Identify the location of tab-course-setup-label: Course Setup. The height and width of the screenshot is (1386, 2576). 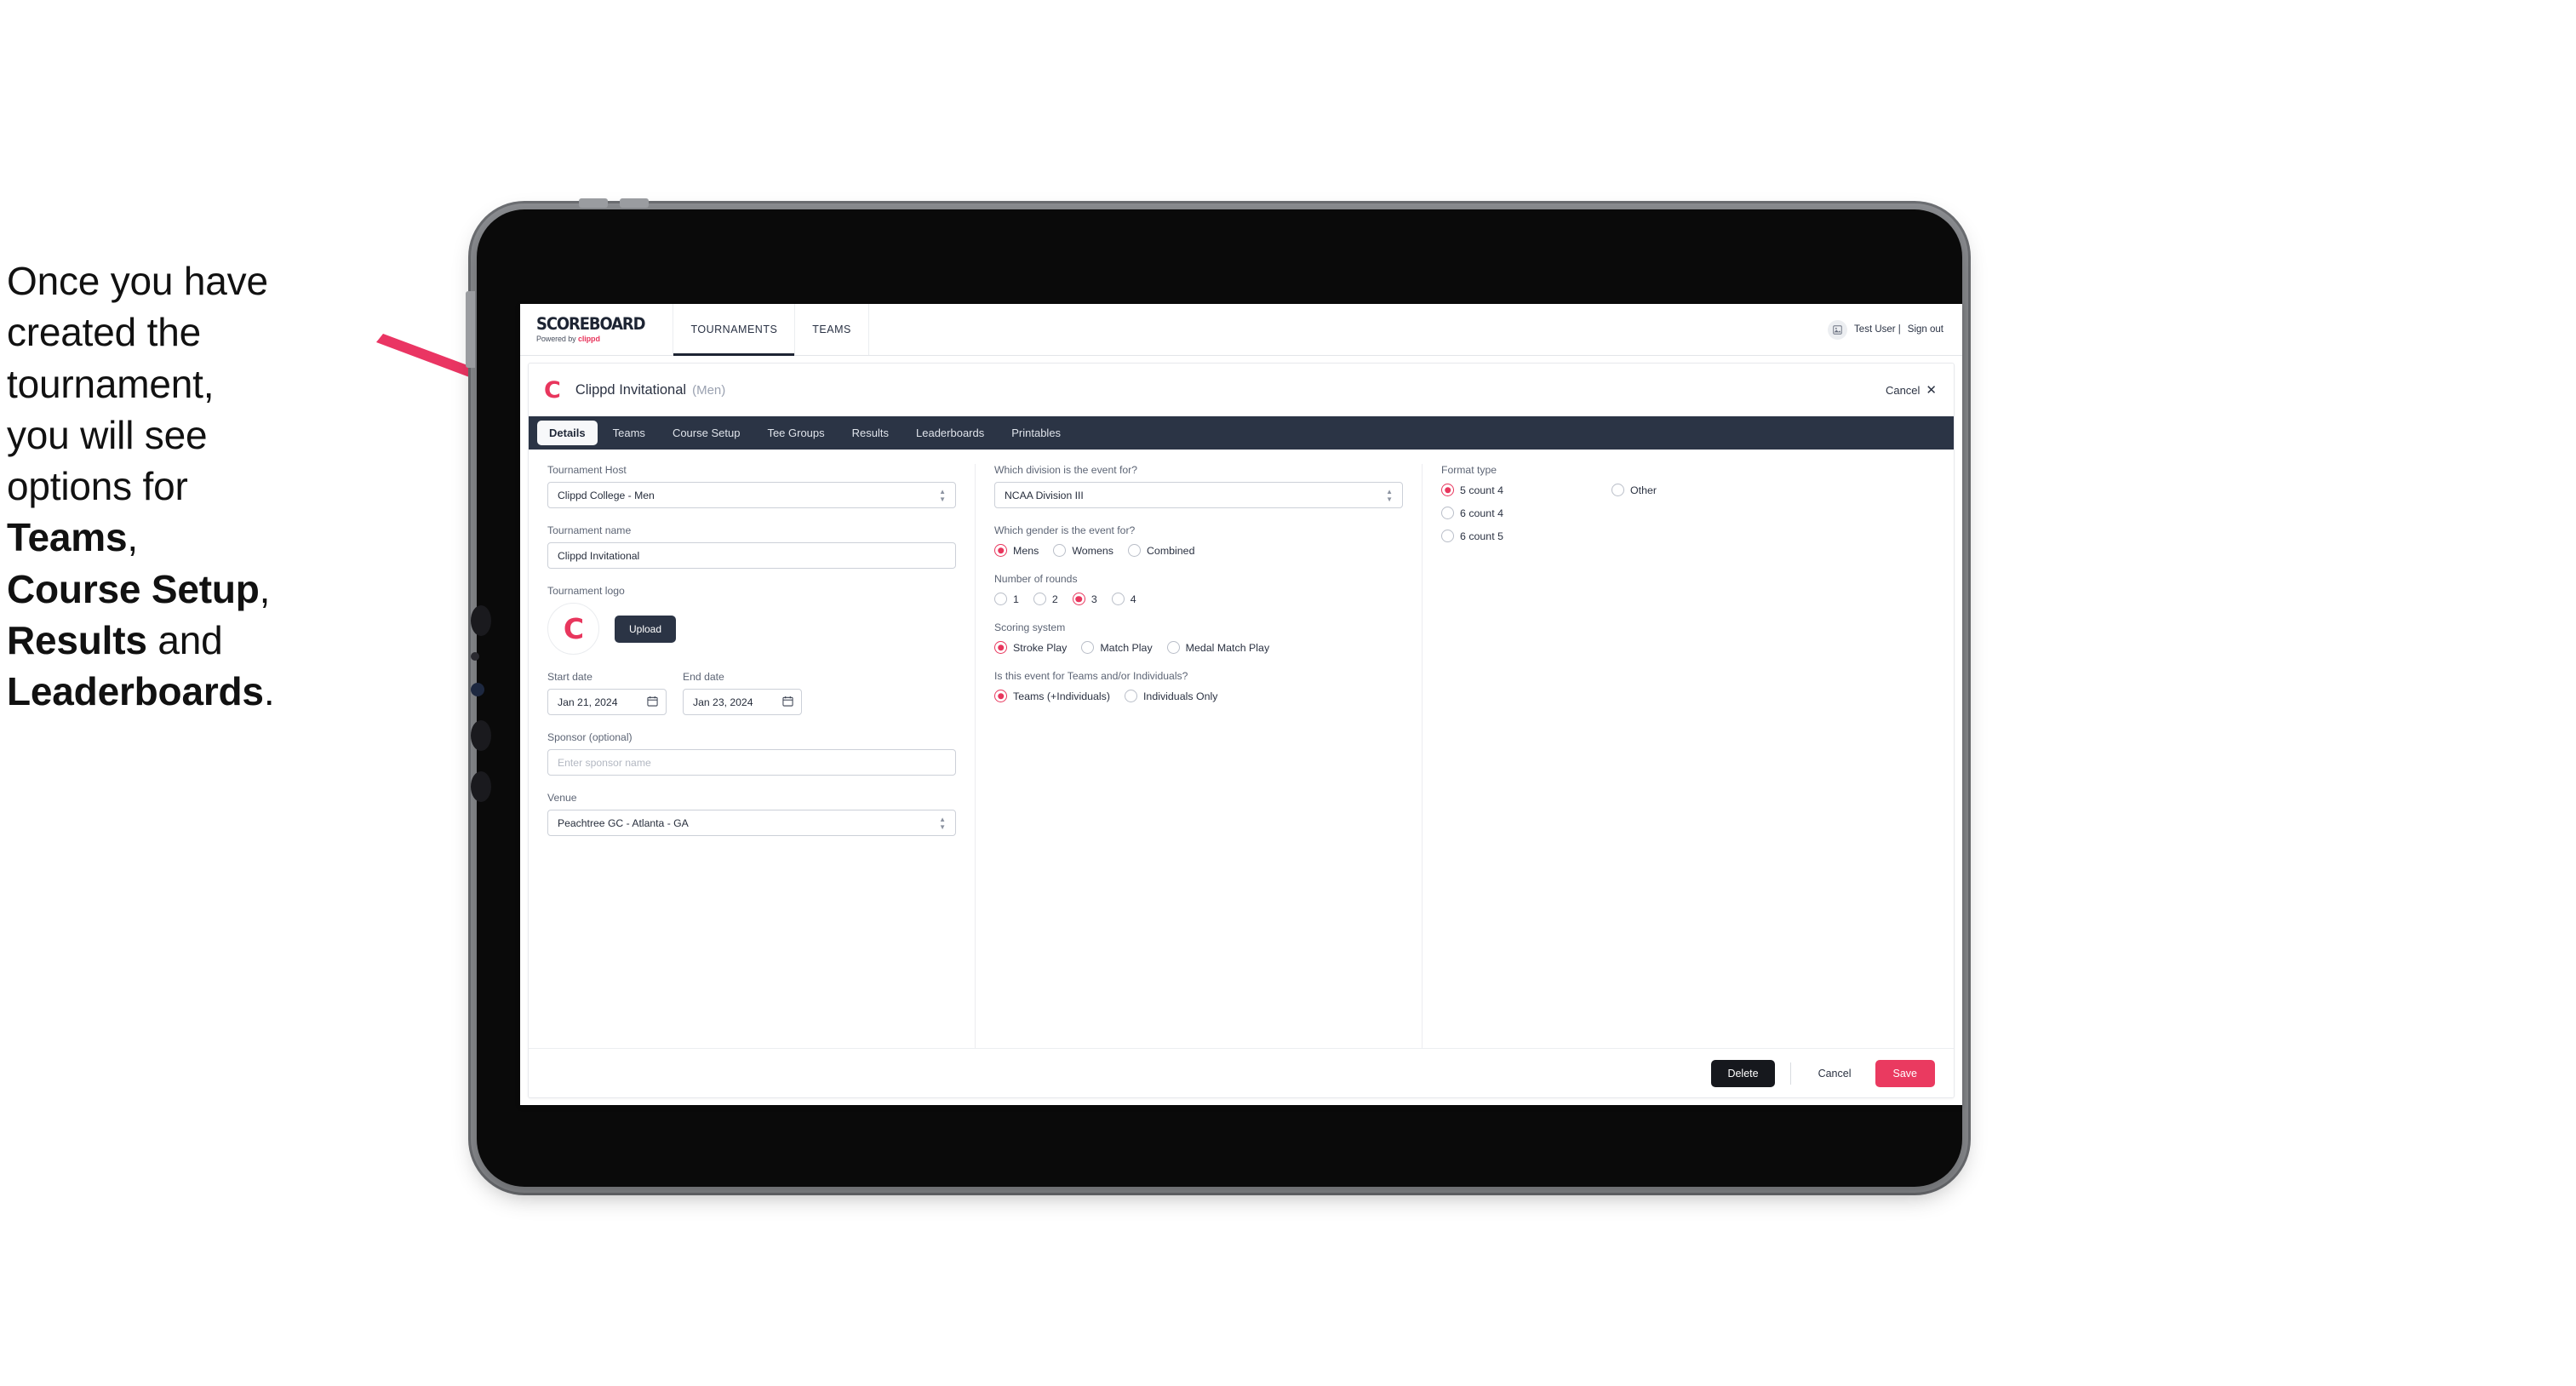
(707, 433).